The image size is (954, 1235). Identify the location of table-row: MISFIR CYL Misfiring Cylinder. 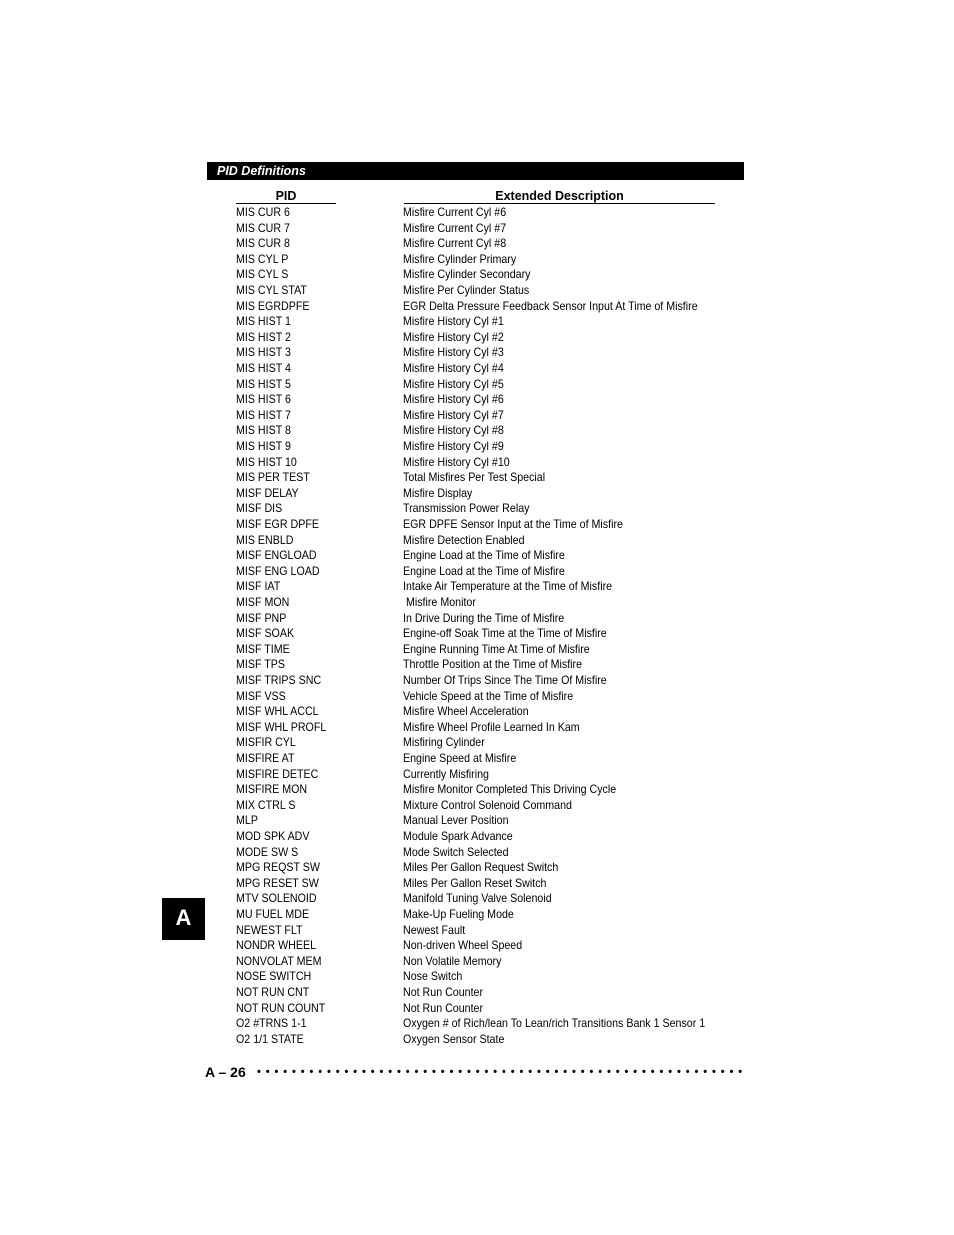
(477, 743).